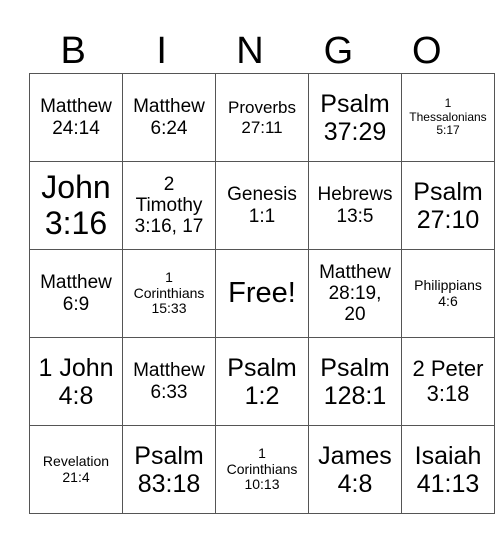  I want to click on bingo-cell: Psalm 83:18, so click(169, 469).